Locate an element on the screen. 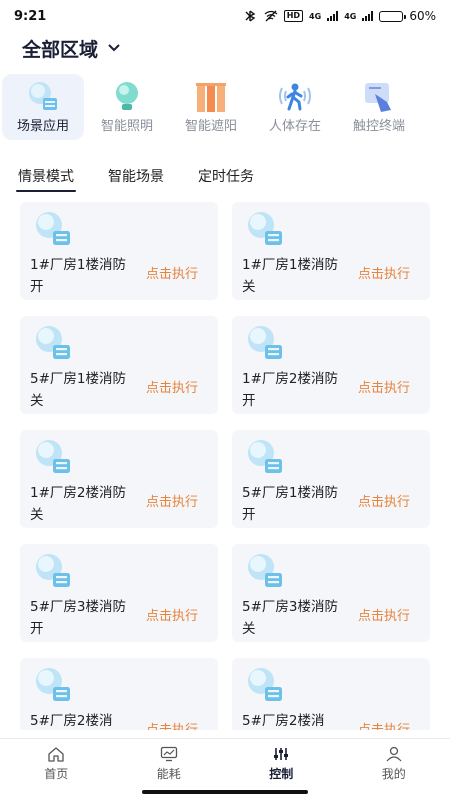 This screenshot has width=450, height=800. curtain-icon is located at coordinates (211, 97).